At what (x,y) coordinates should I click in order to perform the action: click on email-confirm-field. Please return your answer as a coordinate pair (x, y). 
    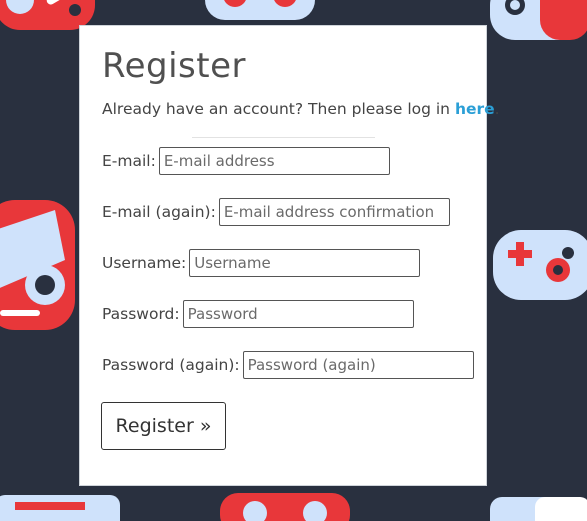
    Looking at the image, I should click on (334, 212).